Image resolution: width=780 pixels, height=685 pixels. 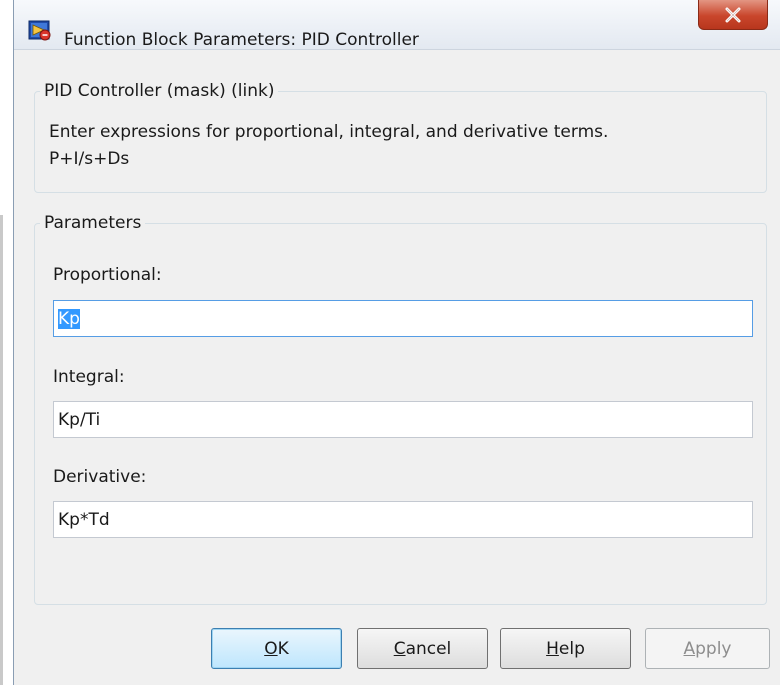 What do you see at coordinates (271, 648) in the screenshot?
I see `ok-mnemonic: O` at bounding box center [271, 648].